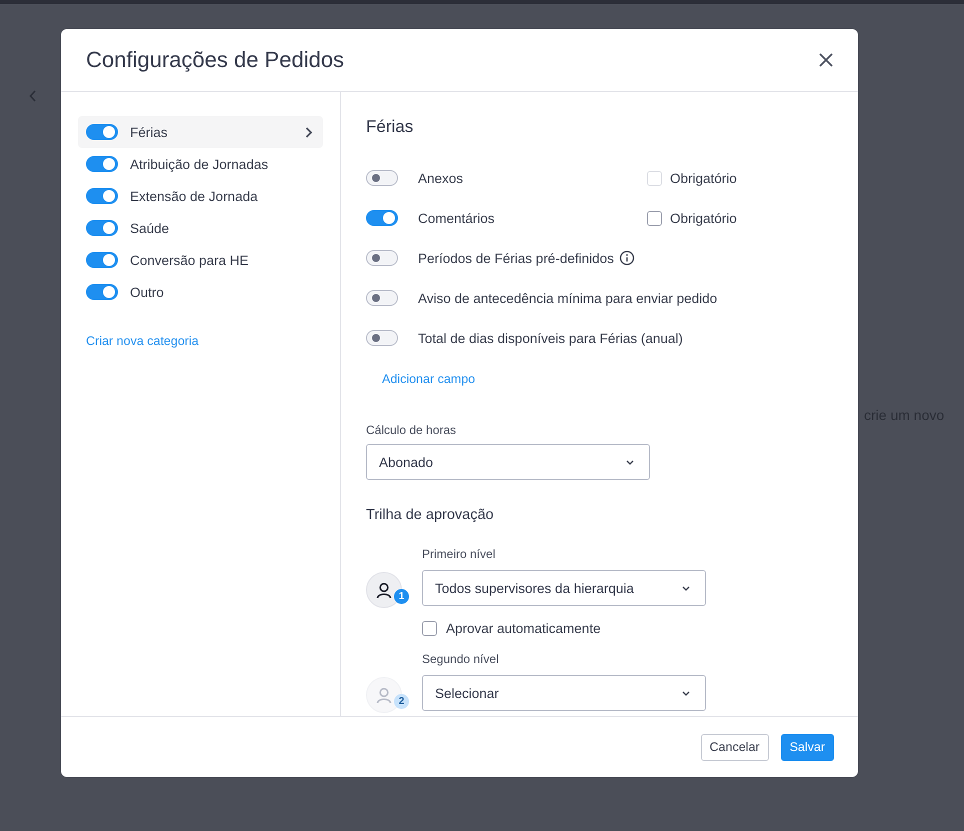  What do you see at coordinates (401, 701) in the screenshot?
I see `level-badge: 2` at bounding box center [401, 701].